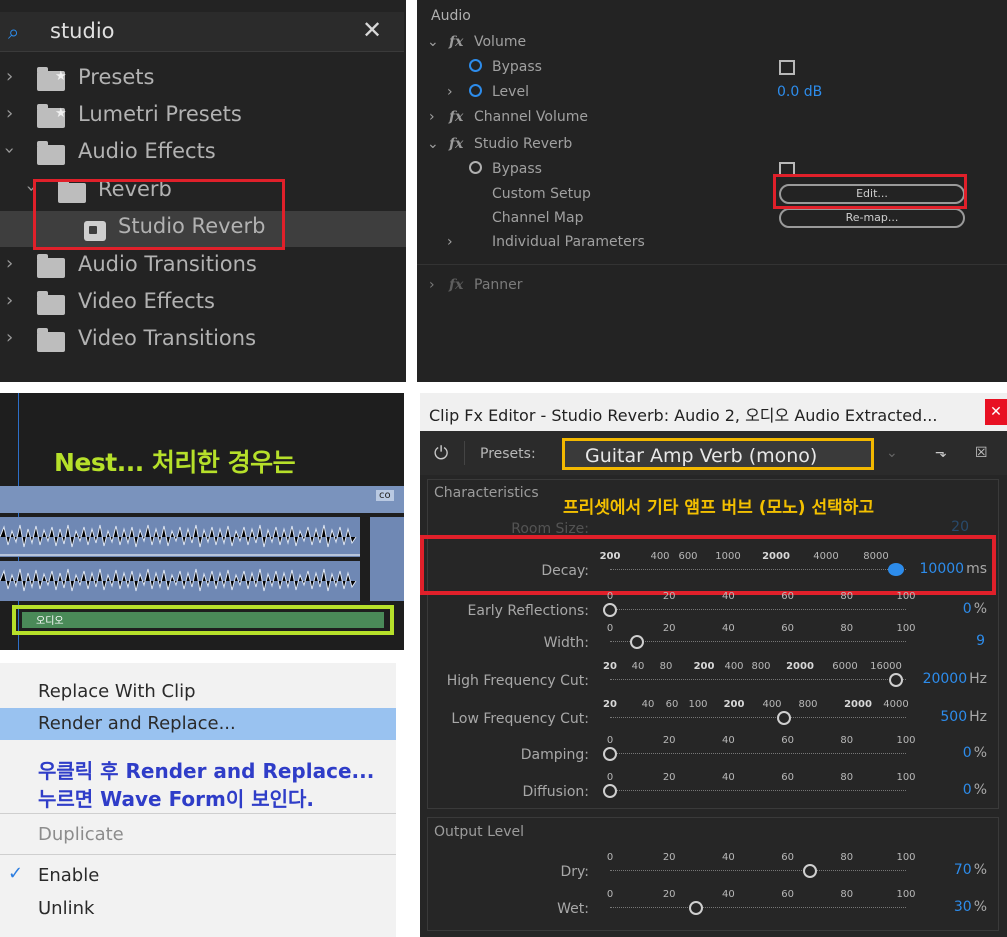 This screenshot has height=937, width=1007. What do you see at coordinates (451, 16) in the screenshot?
I see `section-title: Audio` at bounding box center [451, 16].